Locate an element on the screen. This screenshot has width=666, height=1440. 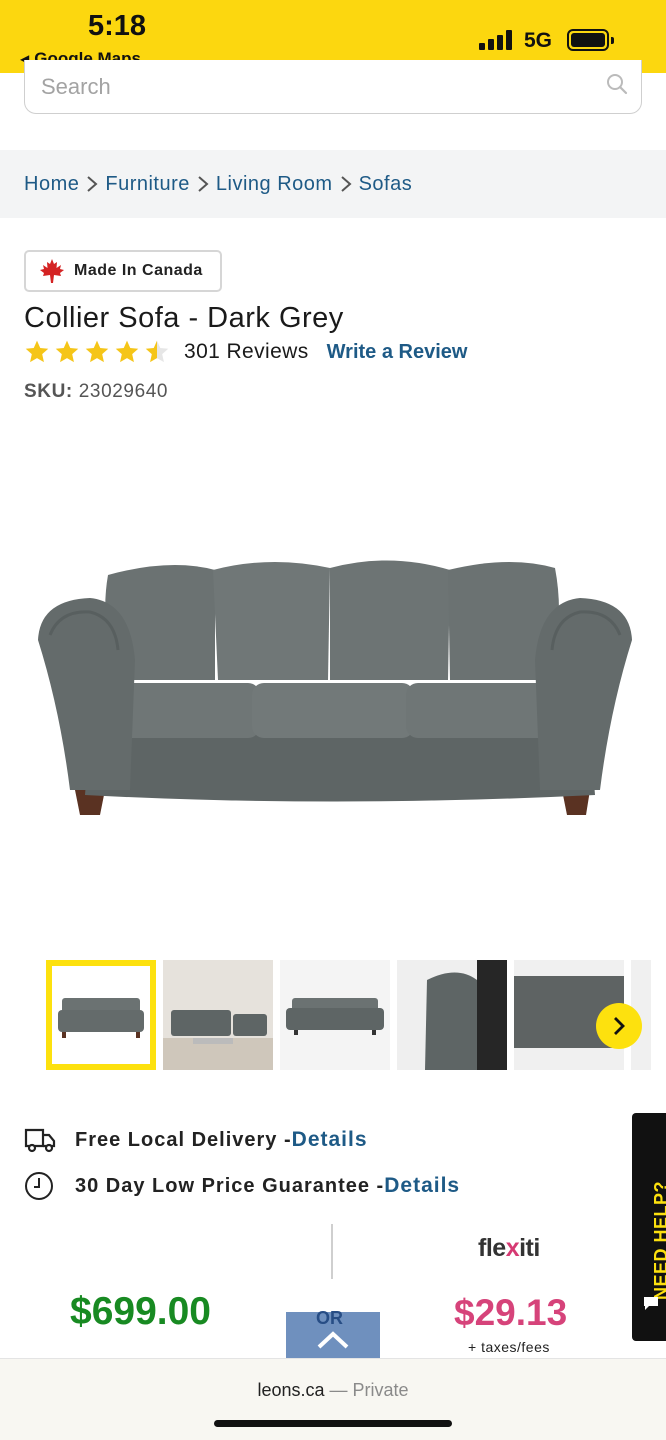
product-title: Collier Sofa - Dark Grey is located at coordinates (184, 318).